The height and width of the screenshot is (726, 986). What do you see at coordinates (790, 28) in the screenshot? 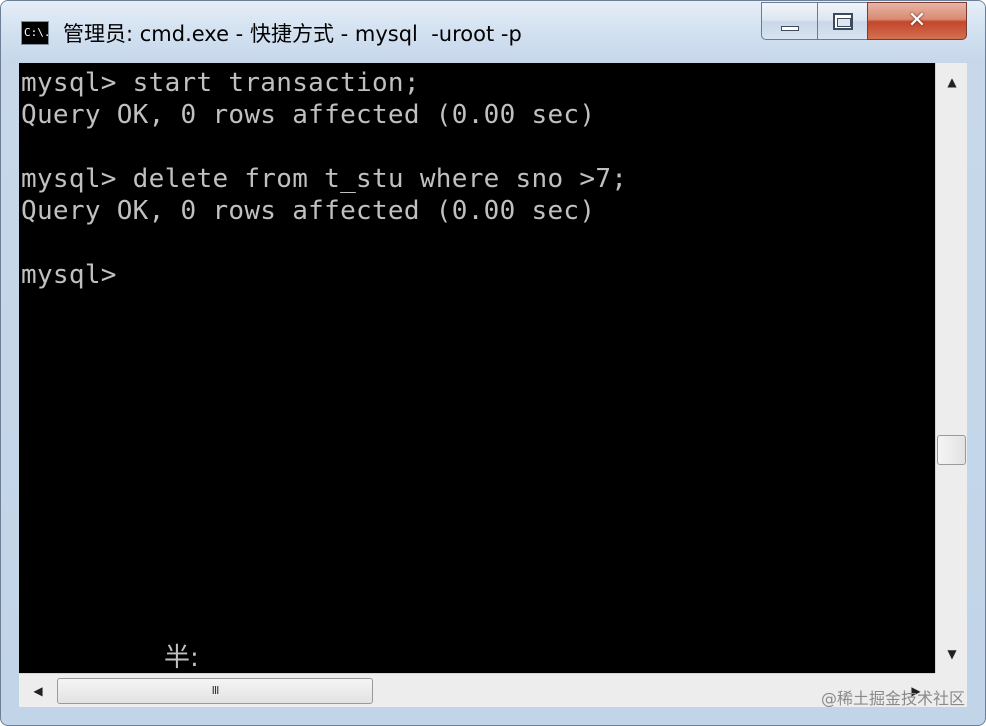
I see `minimize-icon` at bounding box center [790, 28].